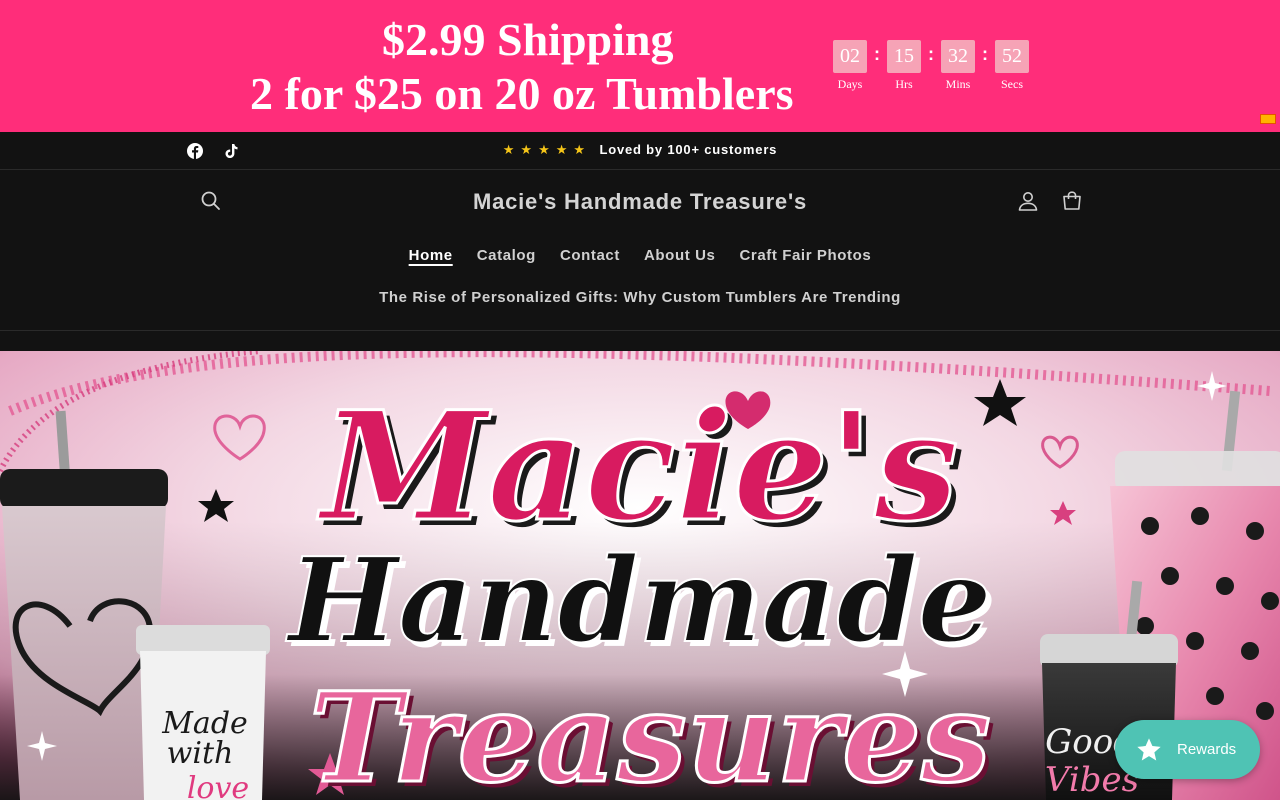 The image size is (1280, 800). Describe the element at coordinates (200, 753) in the screenshot. I see `tumbler-with-text: with` at that location.